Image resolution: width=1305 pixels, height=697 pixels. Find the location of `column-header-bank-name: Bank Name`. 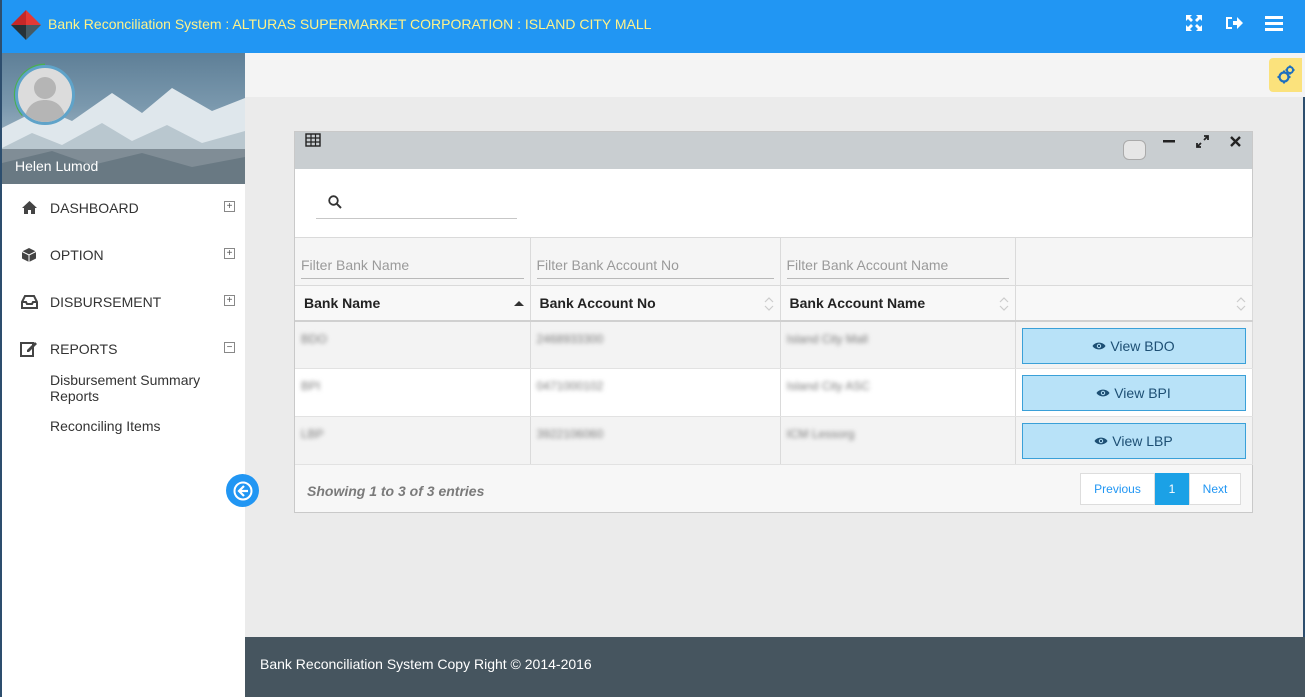

column-header-bank-name: Bank Name is located at coordinates (413, 303).